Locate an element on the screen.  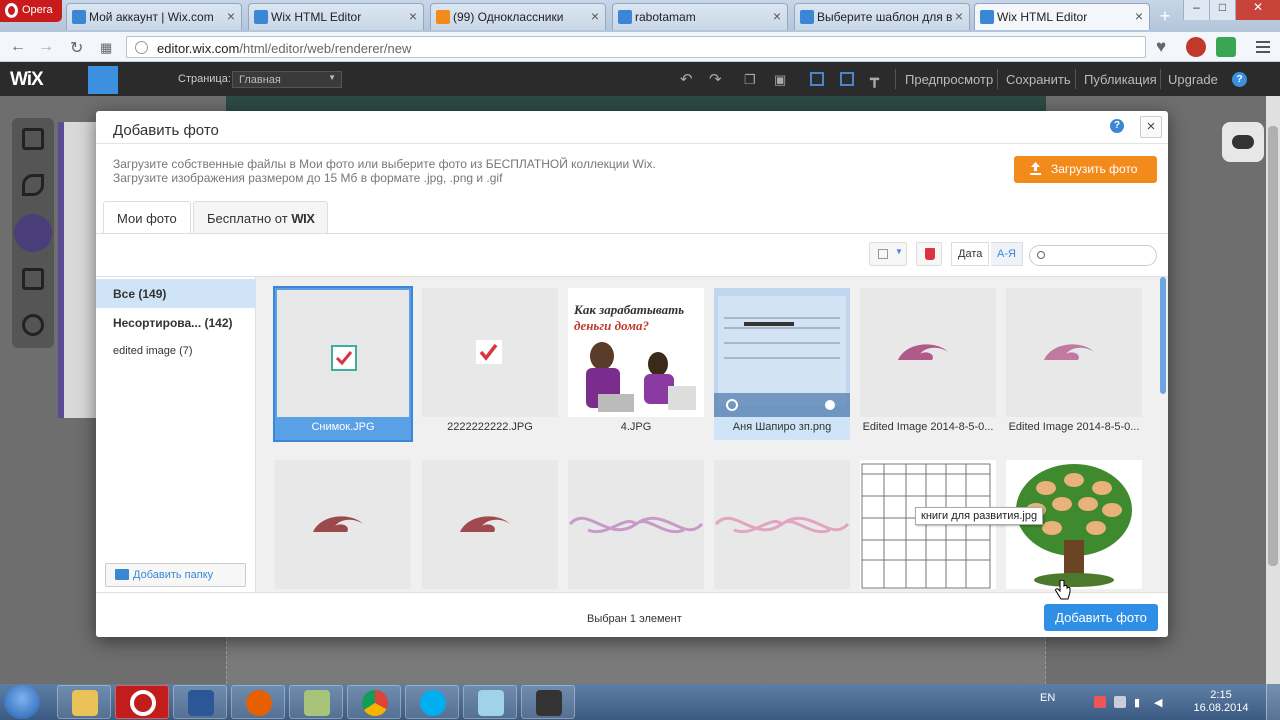
app-market-icon is located at coordinates (33, 279).